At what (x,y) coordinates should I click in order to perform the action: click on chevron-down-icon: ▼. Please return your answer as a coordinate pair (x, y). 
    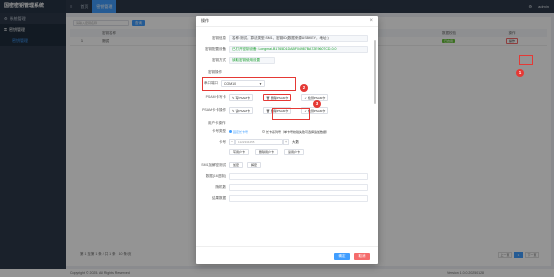
    Looking at the image, I should click on (260, 83).